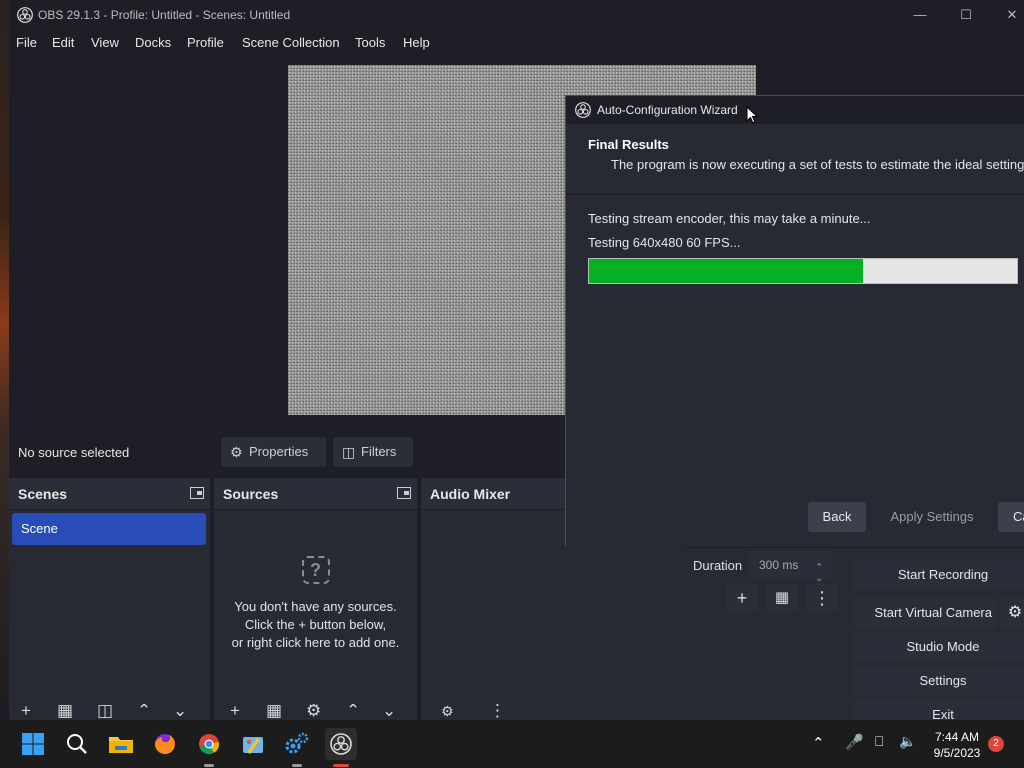 The height and width of the screenshot is (768, 1024). What do you see at coordinates (379, 451) in the screenshot?
I see `filters-label: Filters` at bounding box center [379, 451].